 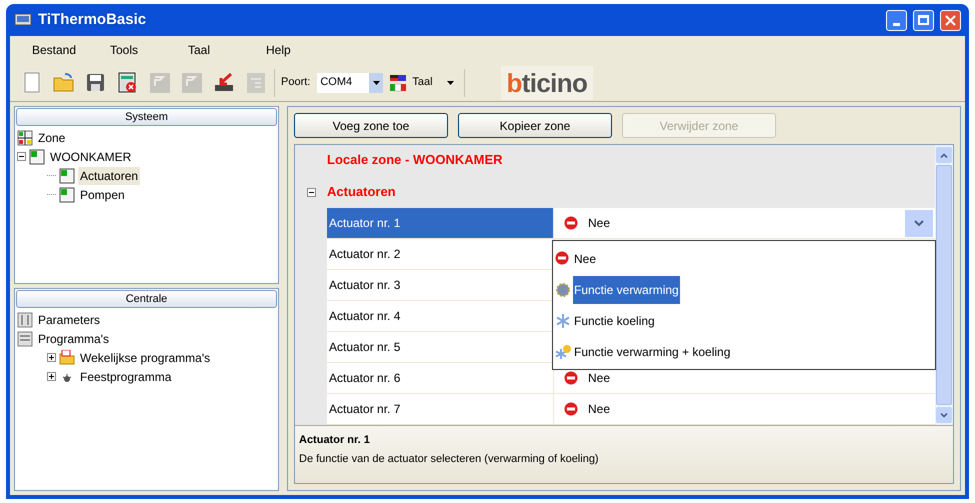 What do you see at coordinates (69, 319) in the screenshot?
I see `tree-item: Parameters` at bounding box center [69, 319].